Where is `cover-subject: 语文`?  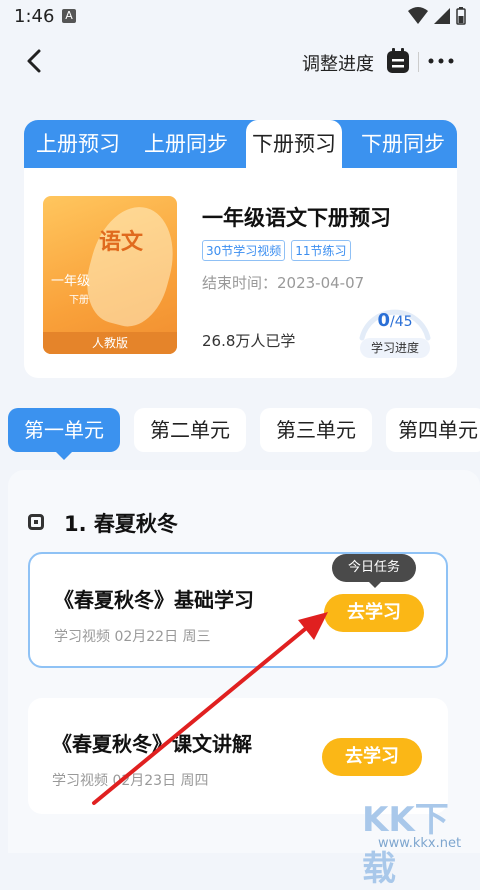
cover-subject: 语文 is located at coordinates (121, 242).